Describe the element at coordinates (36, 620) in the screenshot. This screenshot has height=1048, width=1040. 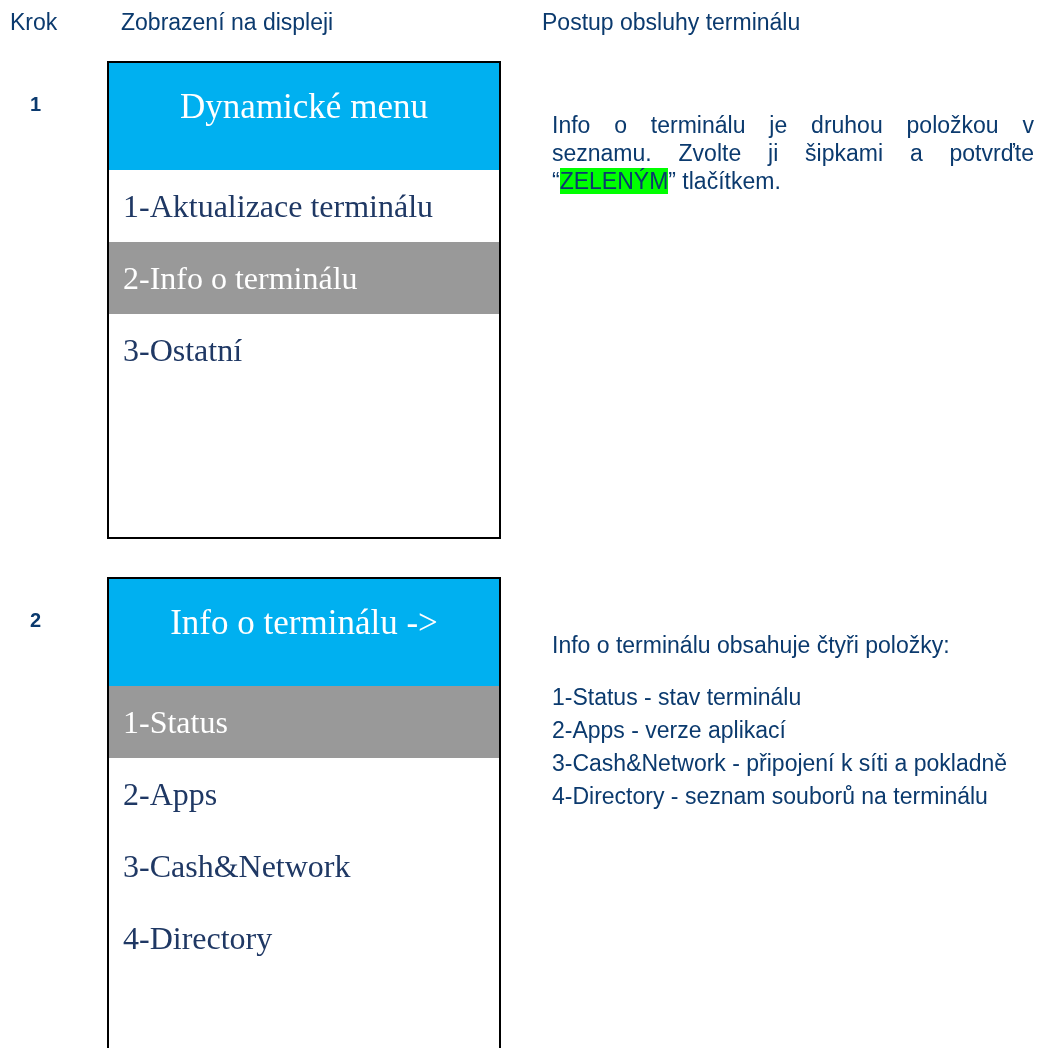
I see `step-number: 2` at that location.